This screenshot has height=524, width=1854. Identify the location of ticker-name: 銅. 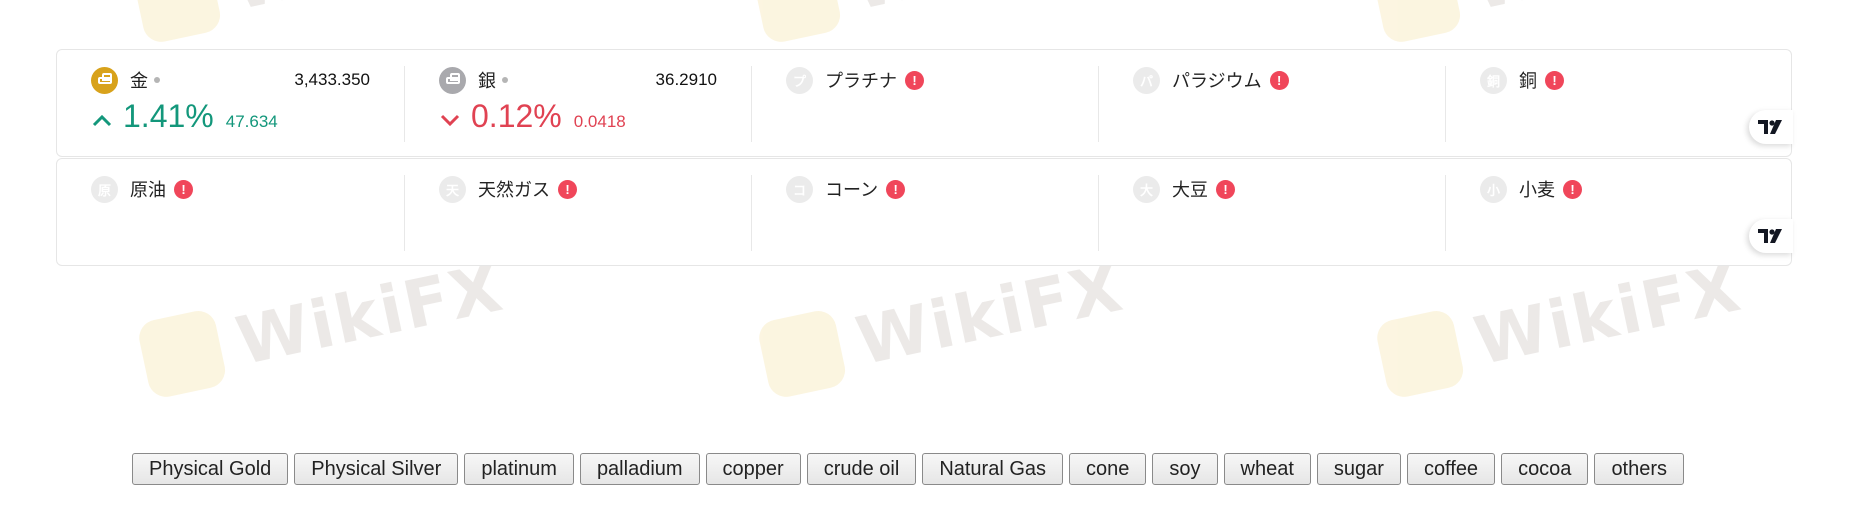
(1528, 81).